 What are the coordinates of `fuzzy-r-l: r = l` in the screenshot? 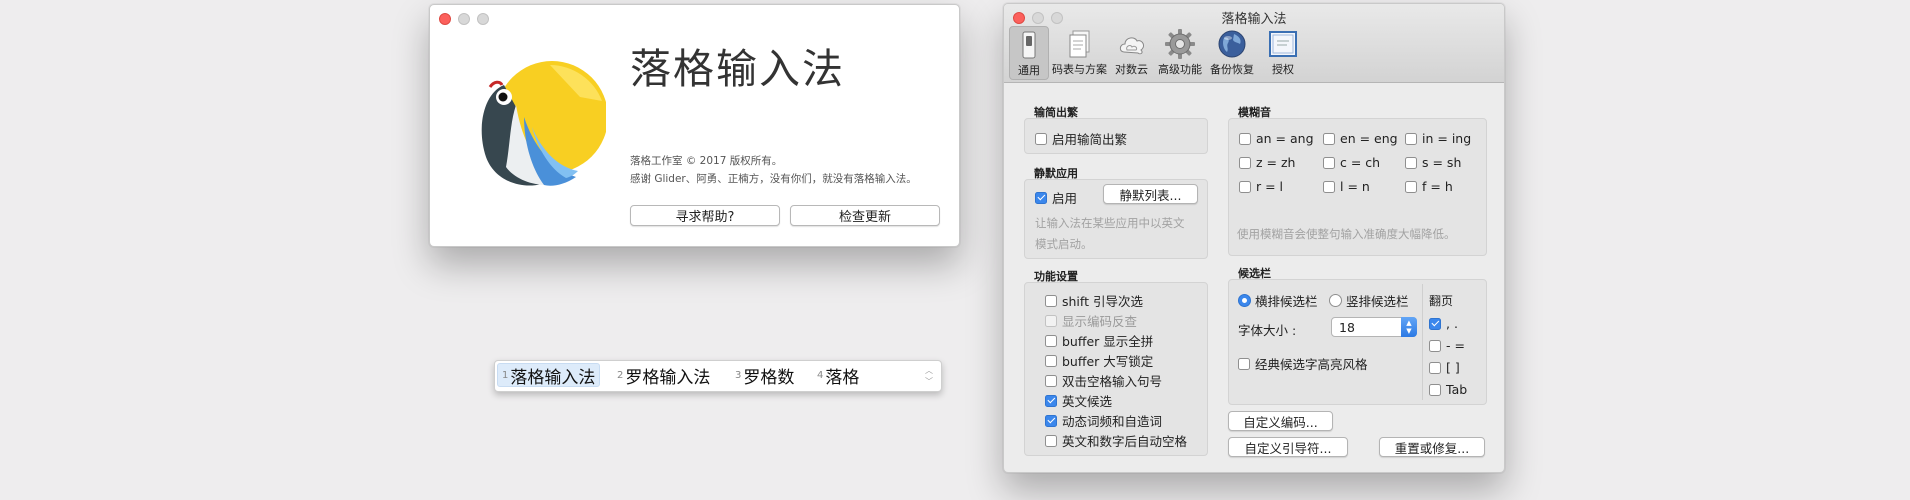 It's located at (1261, 186).